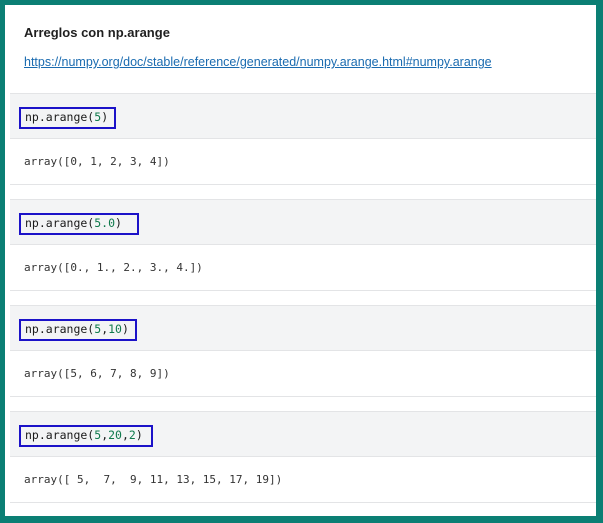 This screenshot has width=603, height=523. Describe the element at coordinates (153, 479) in the screenshot. I see `output-text: array([ 5, 7, 9, 11, 13, 15, 17, 19])` at that location.